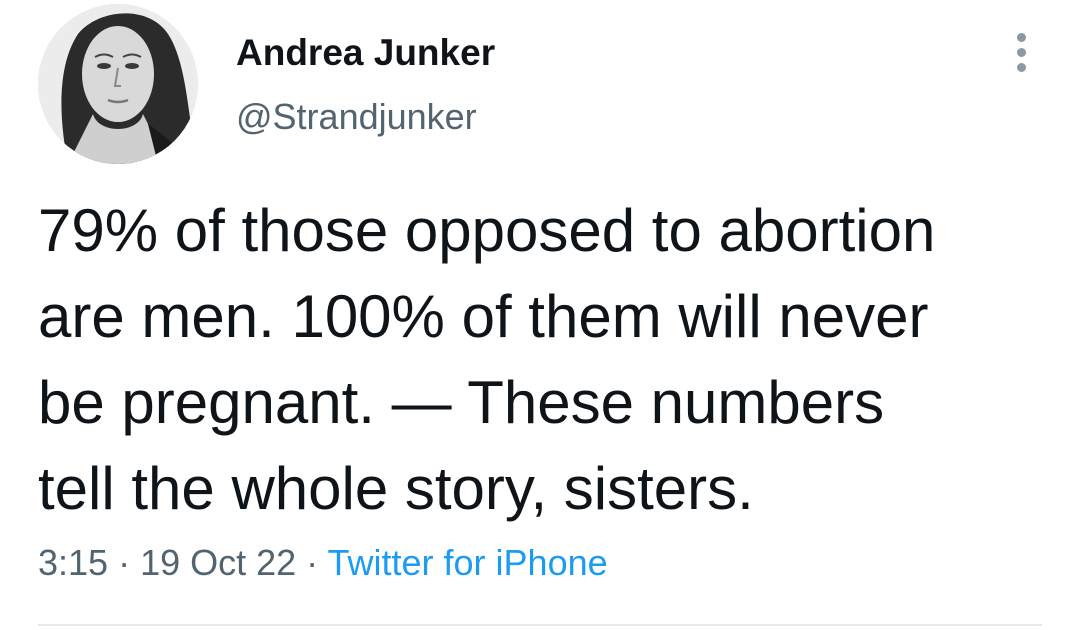  Describe the element at coordinates (73, 562) in the screenshot. I see `tweet-time: 3:15` at that location.